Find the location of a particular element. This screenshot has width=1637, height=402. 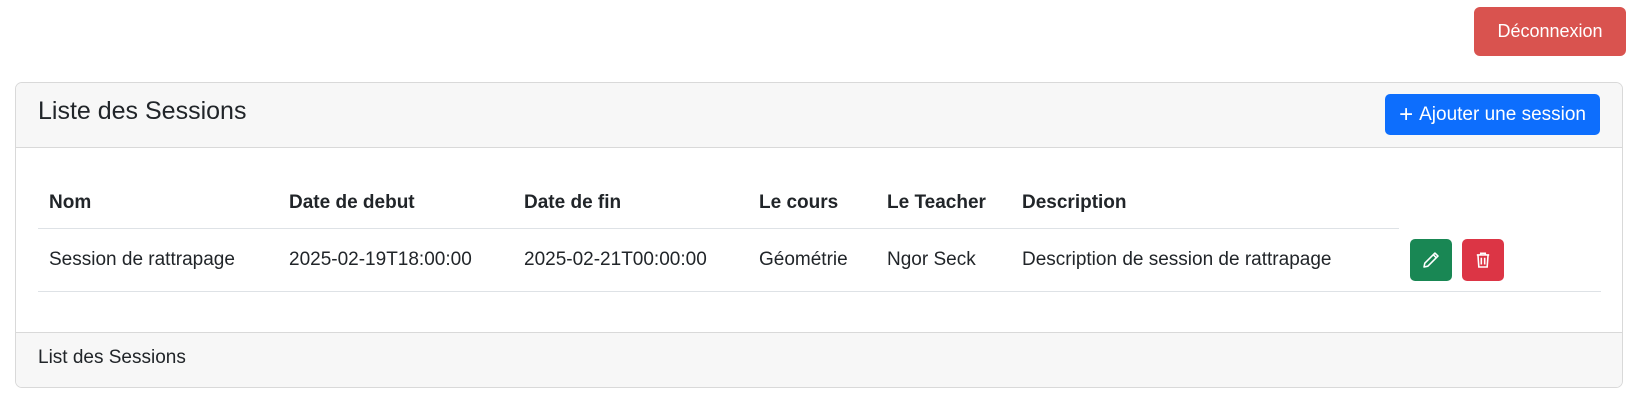

column-header-teacher: Le Teacher is located at coordinates (943, 203).